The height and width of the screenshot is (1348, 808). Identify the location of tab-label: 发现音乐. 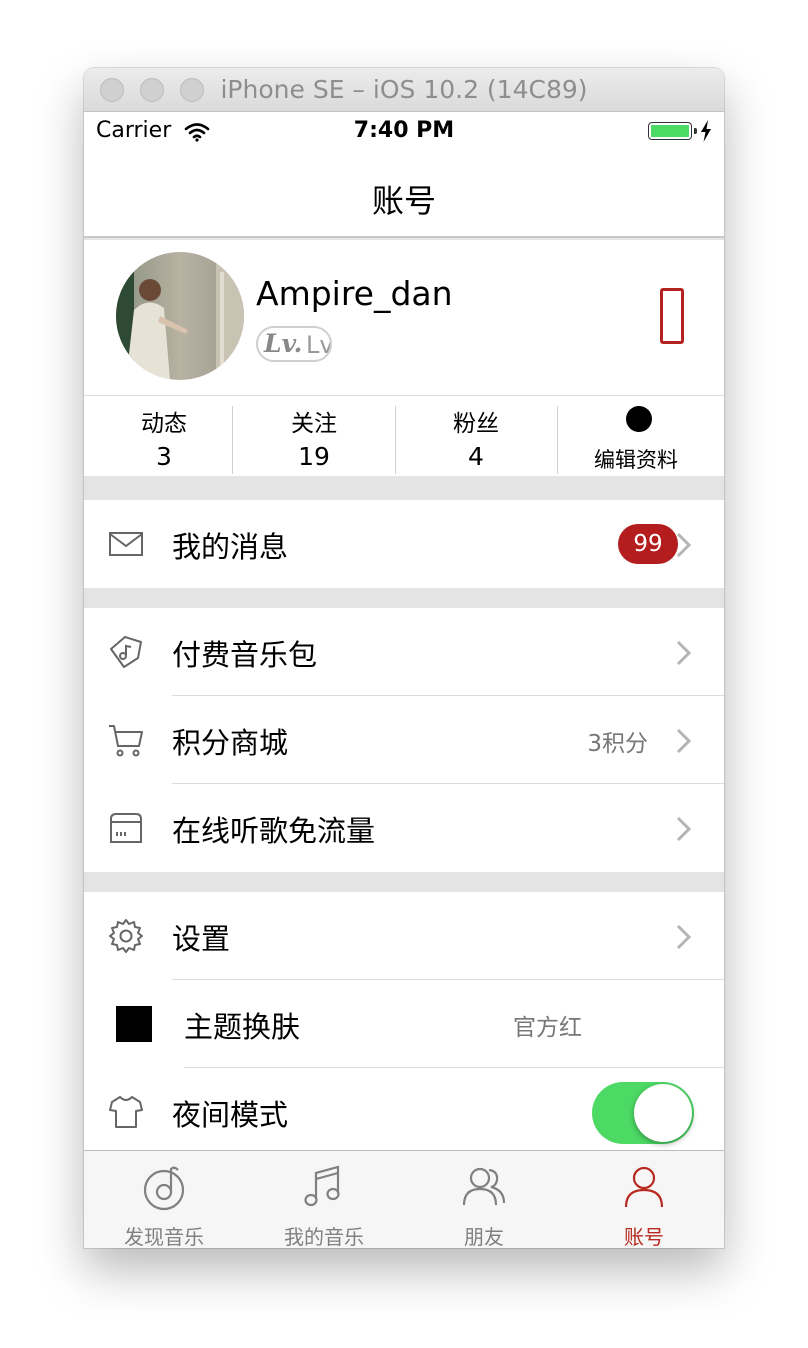
(164, 1236).